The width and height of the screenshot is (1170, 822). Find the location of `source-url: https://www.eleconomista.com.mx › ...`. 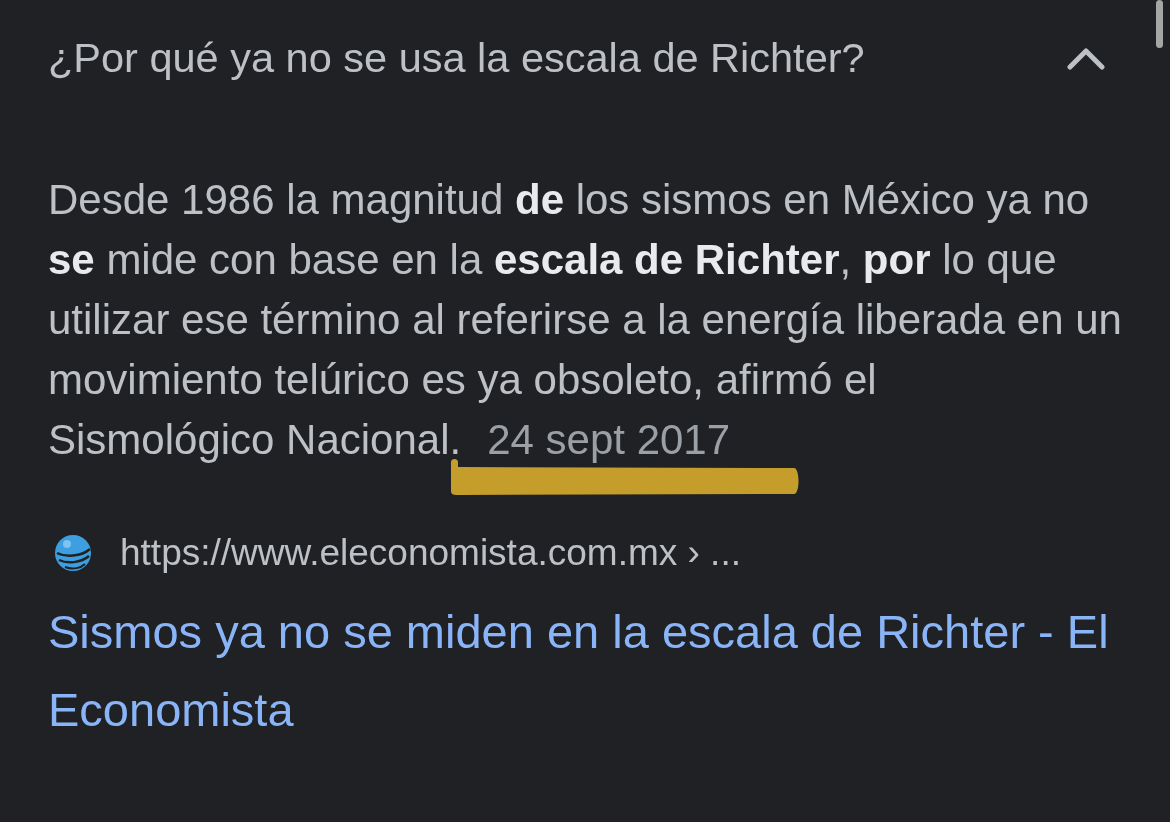

source-url: https://www.eleconomista.com.mx › ... is located at coordinates (430, 553).